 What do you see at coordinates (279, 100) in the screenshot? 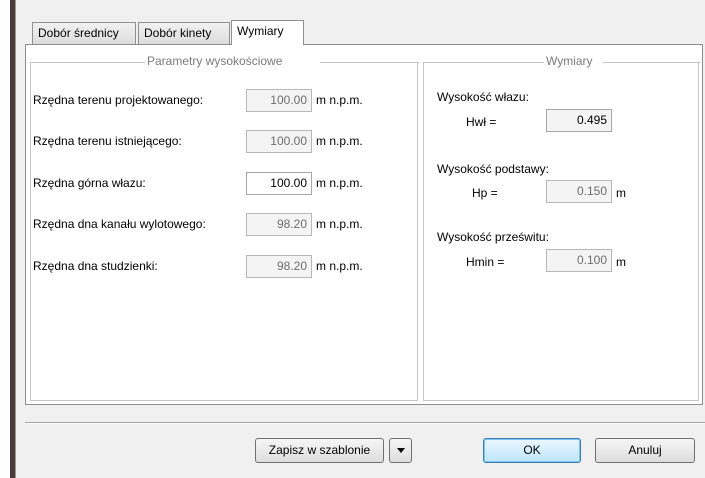
I see `terrain-design-field: 100.00` at bounding box center [279, 100].